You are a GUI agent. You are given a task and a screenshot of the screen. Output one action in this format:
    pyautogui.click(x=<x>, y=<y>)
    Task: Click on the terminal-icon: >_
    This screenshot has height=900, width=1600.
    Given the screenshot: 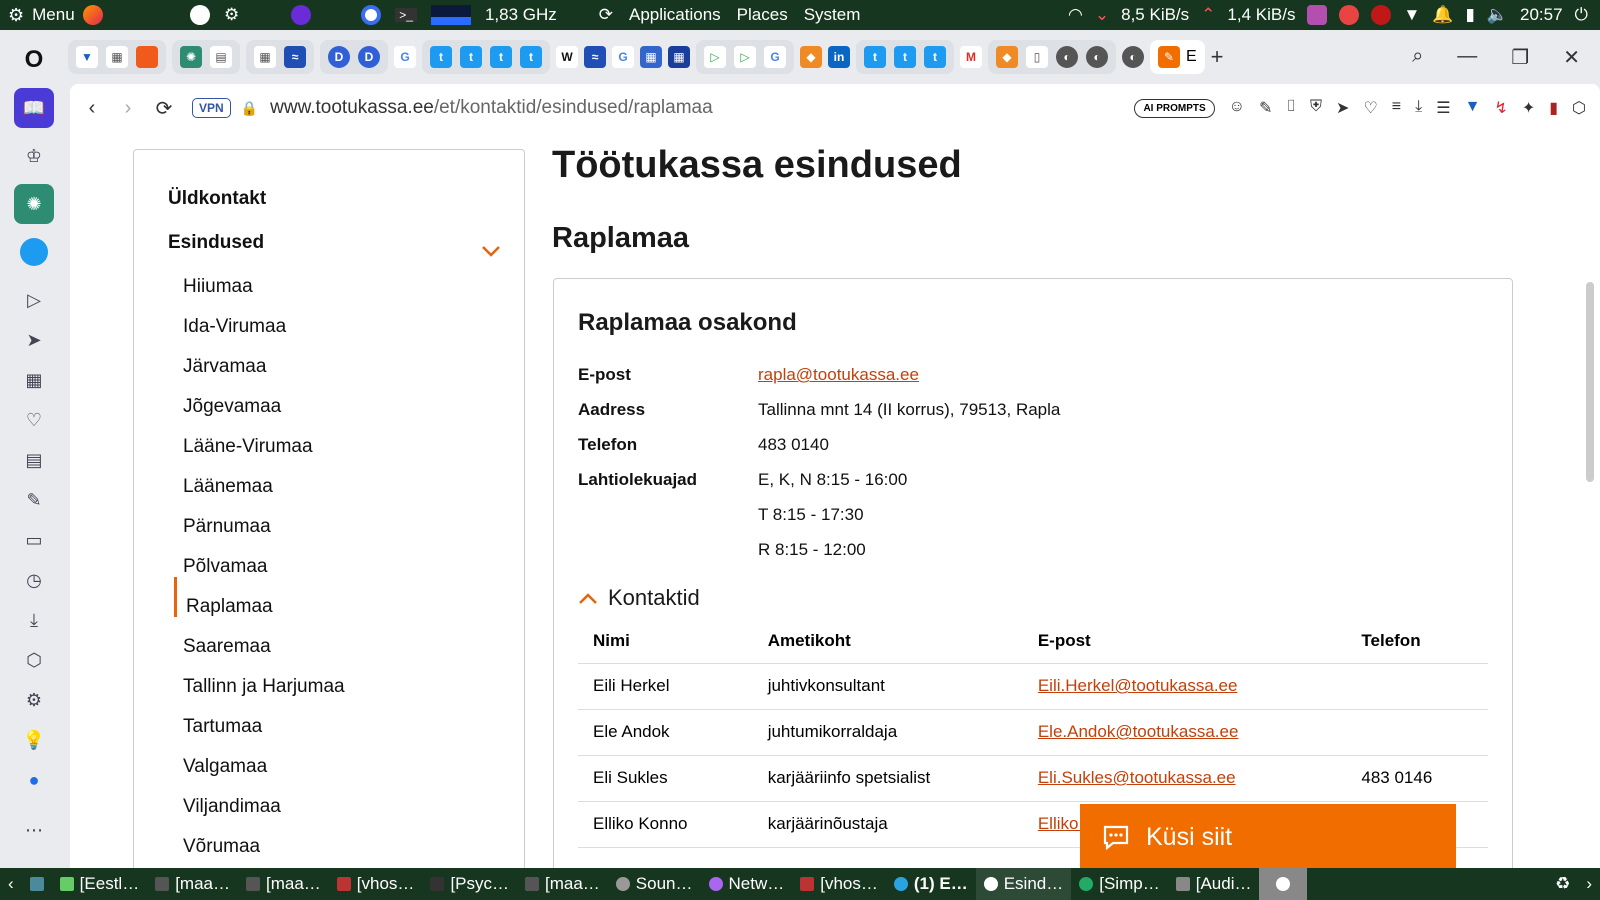 What is the action you would take?
    pyautogui.click(x=406, y=15)
    